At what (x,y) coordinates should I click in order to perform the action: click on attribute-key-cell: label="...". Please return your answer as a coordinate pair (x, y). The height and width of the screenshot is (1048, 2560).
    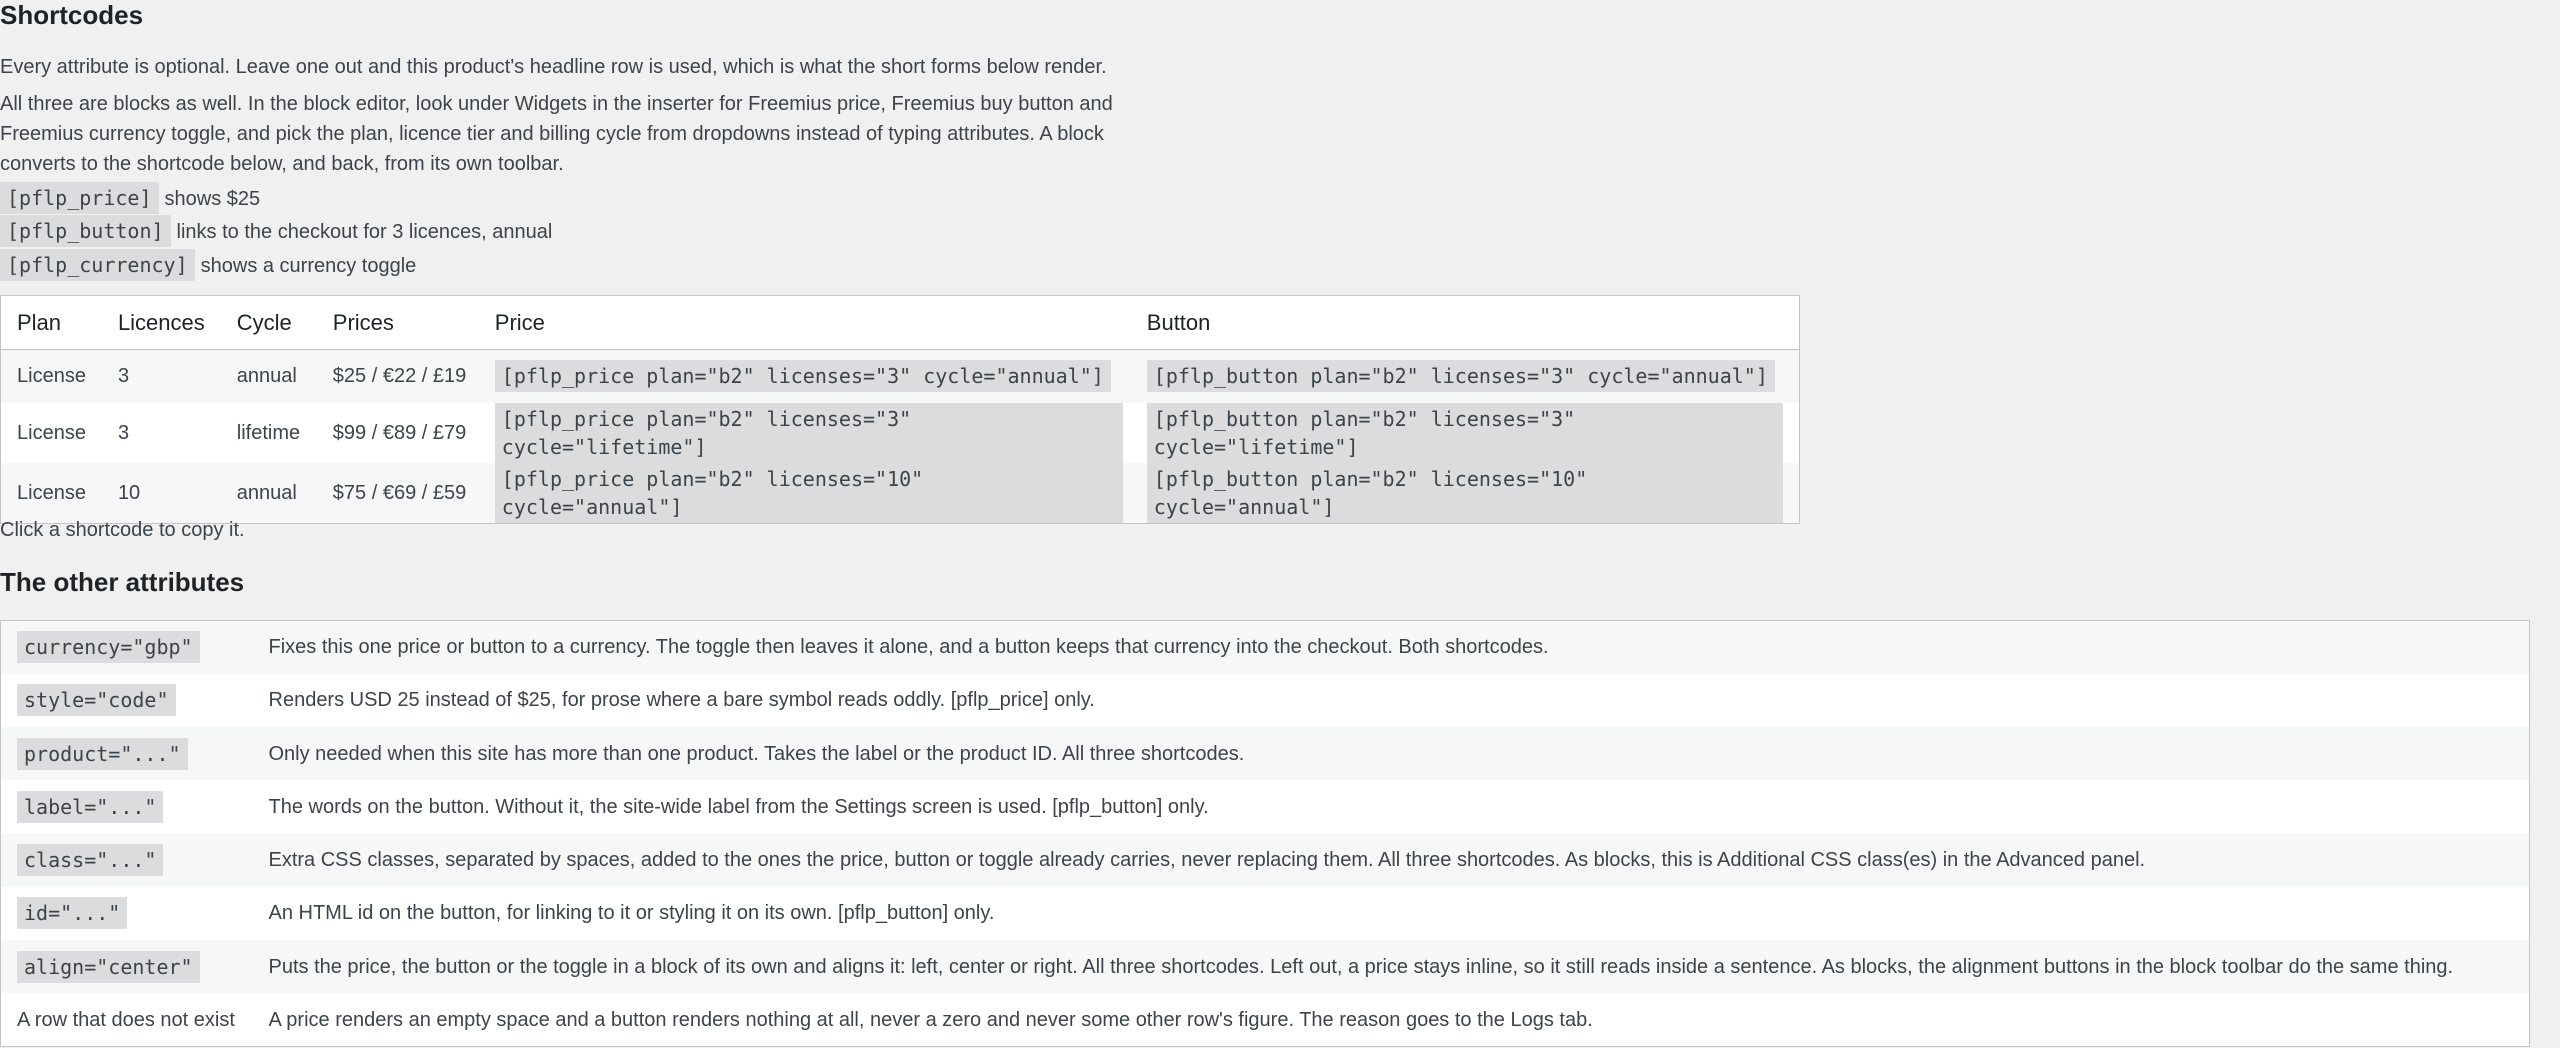
    Looking at the image, I should click on (127, 807).